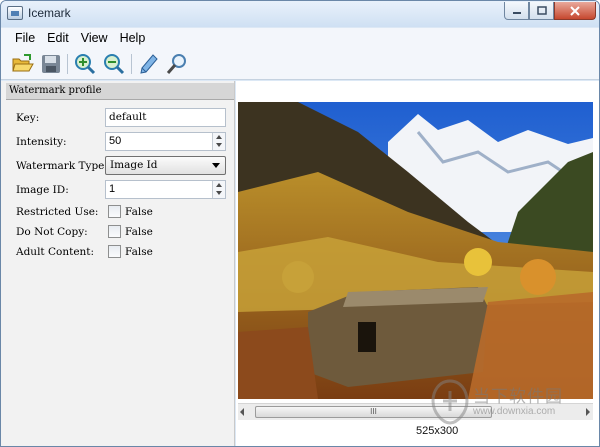 This screenshot has width=600, height=447. What do you see at coordinates (139, 232) in the screenshot?
I see `do-not-copy-value: False` at bounding box center [139, 232].